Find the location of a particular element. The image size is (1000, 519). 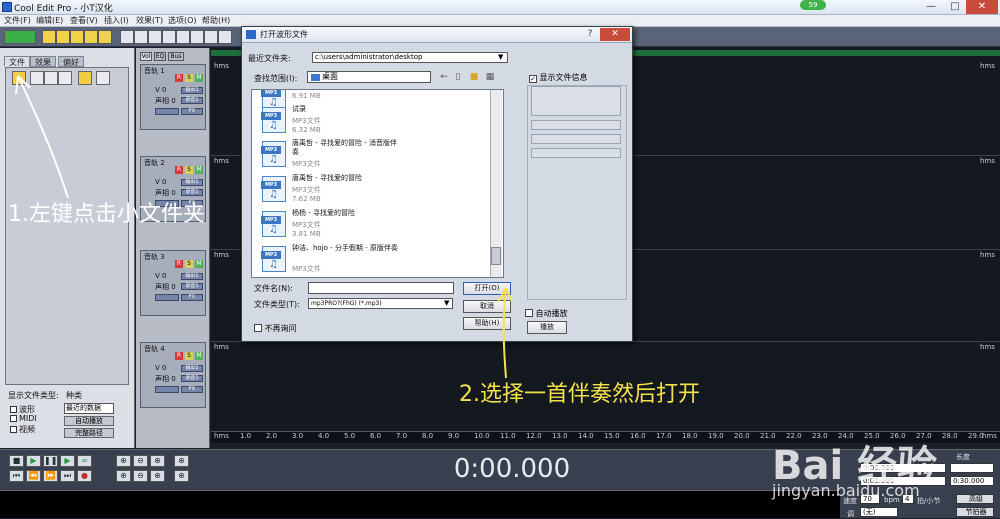

full-path-button: 完整路径 is located at coordinates (89, 433).